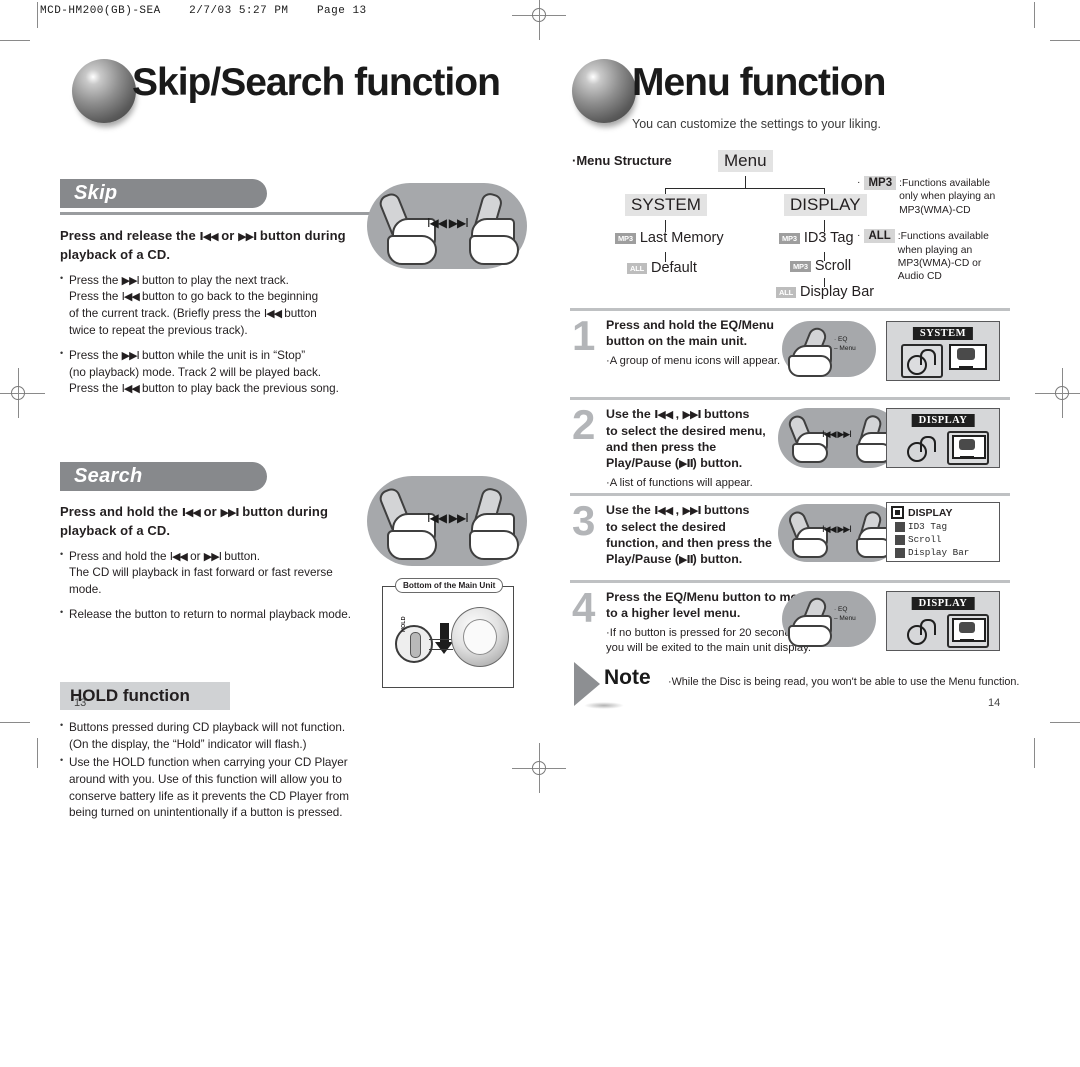  I want to click on lcd-function-list: DISPLAY ID3 Tag Scroll Display Bar, so click(943, 532).